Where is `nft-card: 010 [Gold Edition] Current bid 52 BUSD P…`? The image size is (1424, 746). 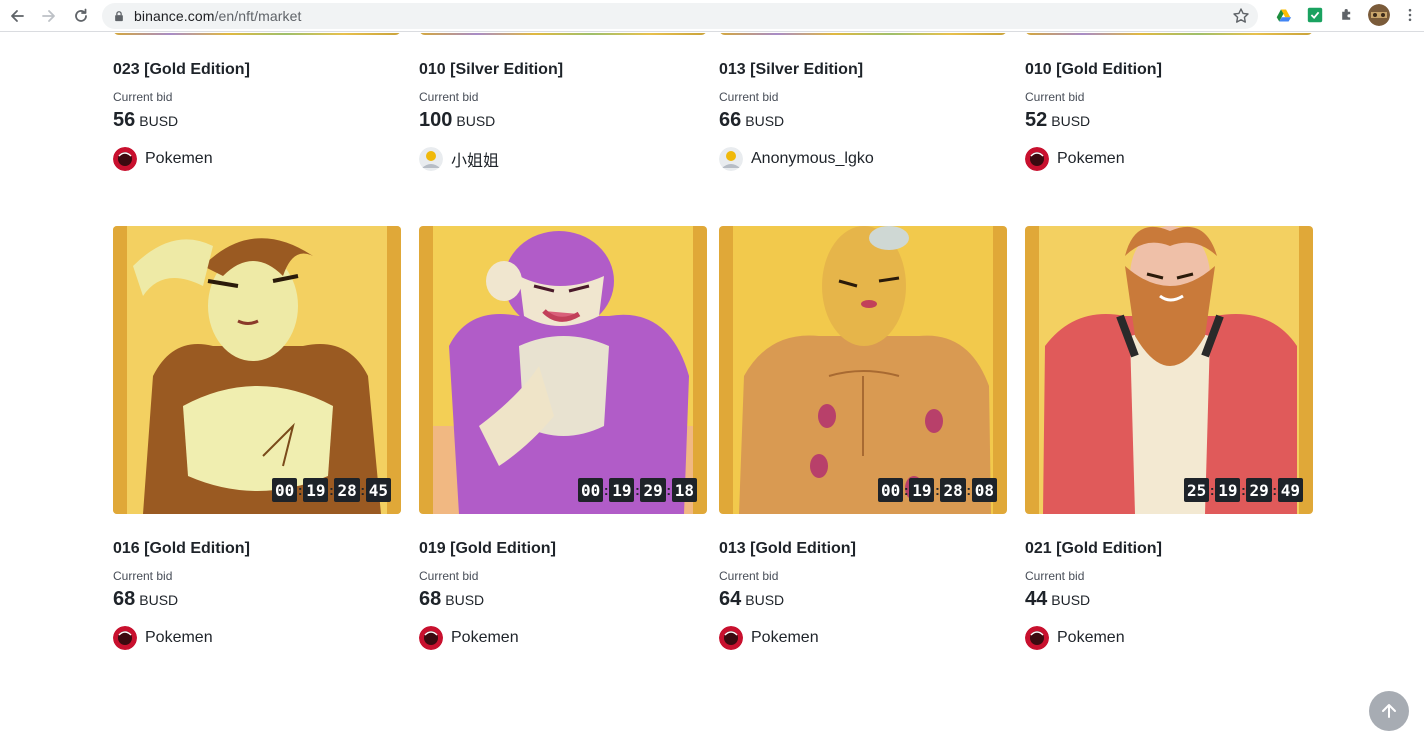
nft-card: 010 [Gold Edition] Current bid 52 BUSD P… is located at coordinates (1169, 102).